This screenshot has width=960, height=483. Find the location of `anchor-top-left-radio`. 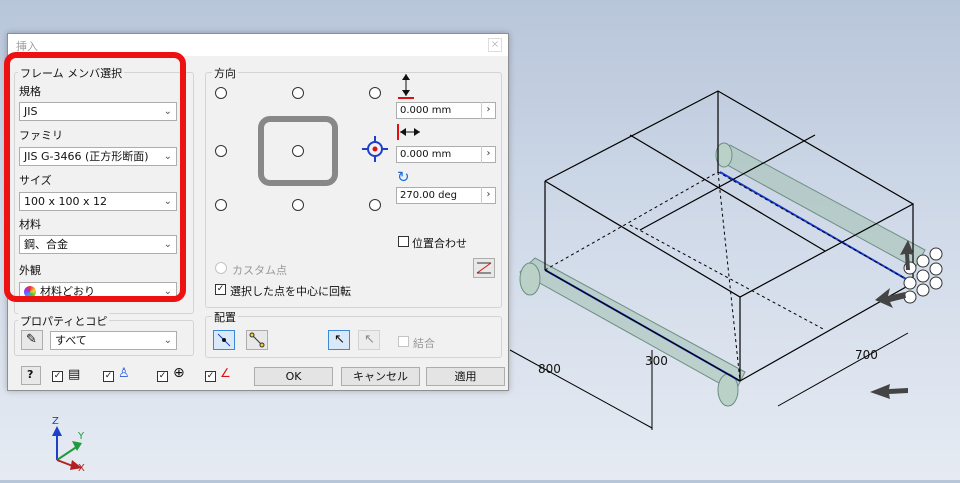

anchor-top-left-radio is located at coordinates (221, 93).